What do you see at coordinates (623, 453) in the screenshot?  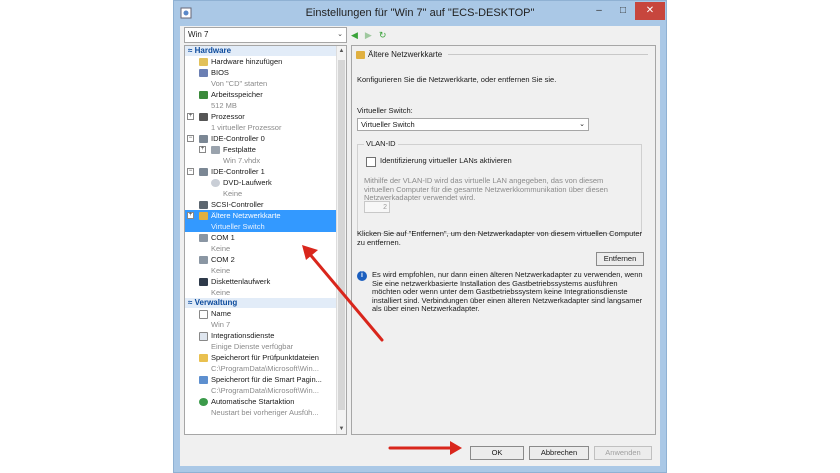 I see `apply-button: Anwenden` at bounding box center [623, 453].